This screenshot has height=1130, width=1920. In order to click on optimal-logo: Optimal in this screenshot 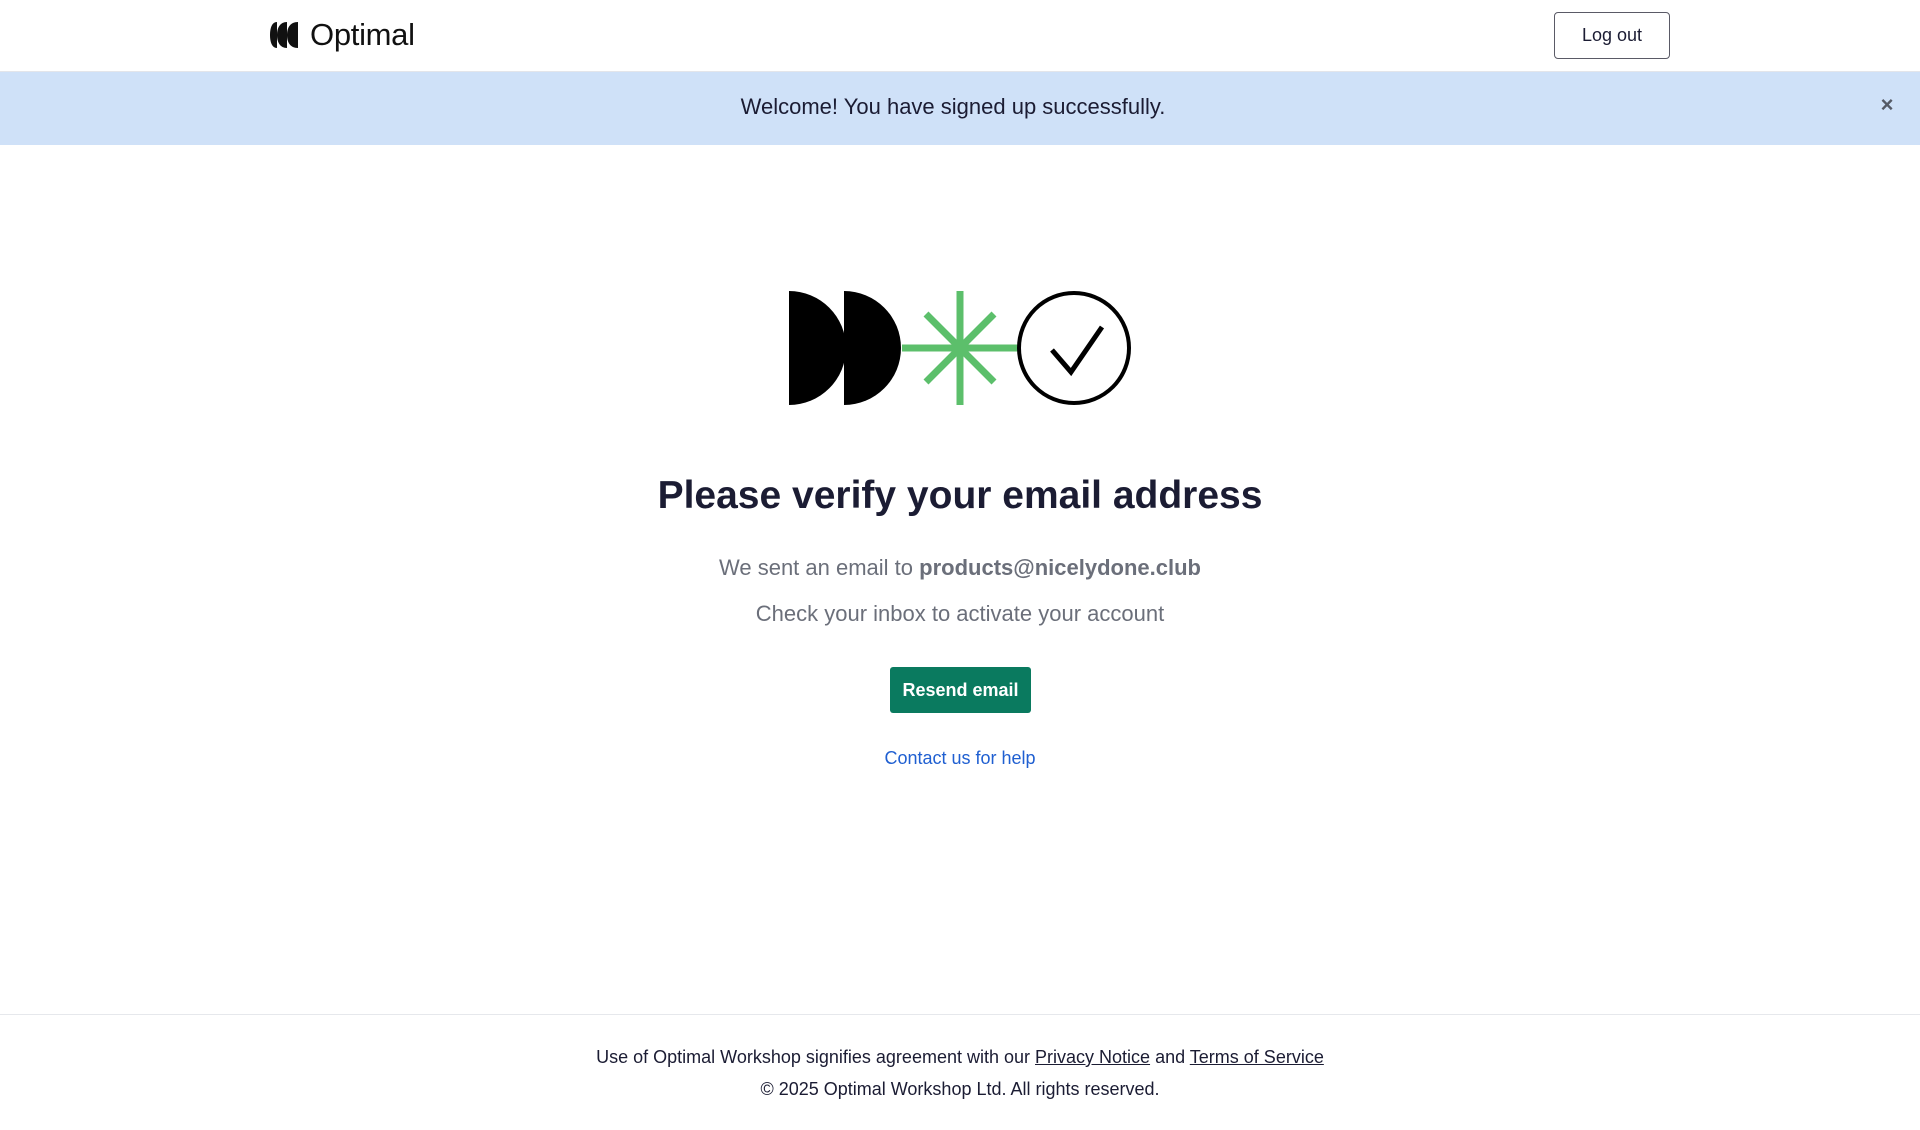, I will do `click(341, 35)`.